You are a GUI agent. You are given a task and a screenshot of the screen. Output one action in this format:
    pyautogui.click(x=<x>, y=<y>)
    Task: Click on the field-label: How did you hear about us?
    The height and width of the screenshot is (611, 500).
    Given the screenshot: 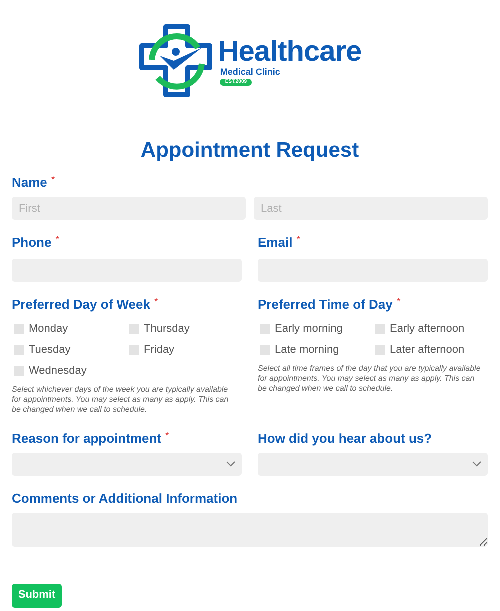 What is the action you would take?
    pyautogui.click(x=345, y=438)
    